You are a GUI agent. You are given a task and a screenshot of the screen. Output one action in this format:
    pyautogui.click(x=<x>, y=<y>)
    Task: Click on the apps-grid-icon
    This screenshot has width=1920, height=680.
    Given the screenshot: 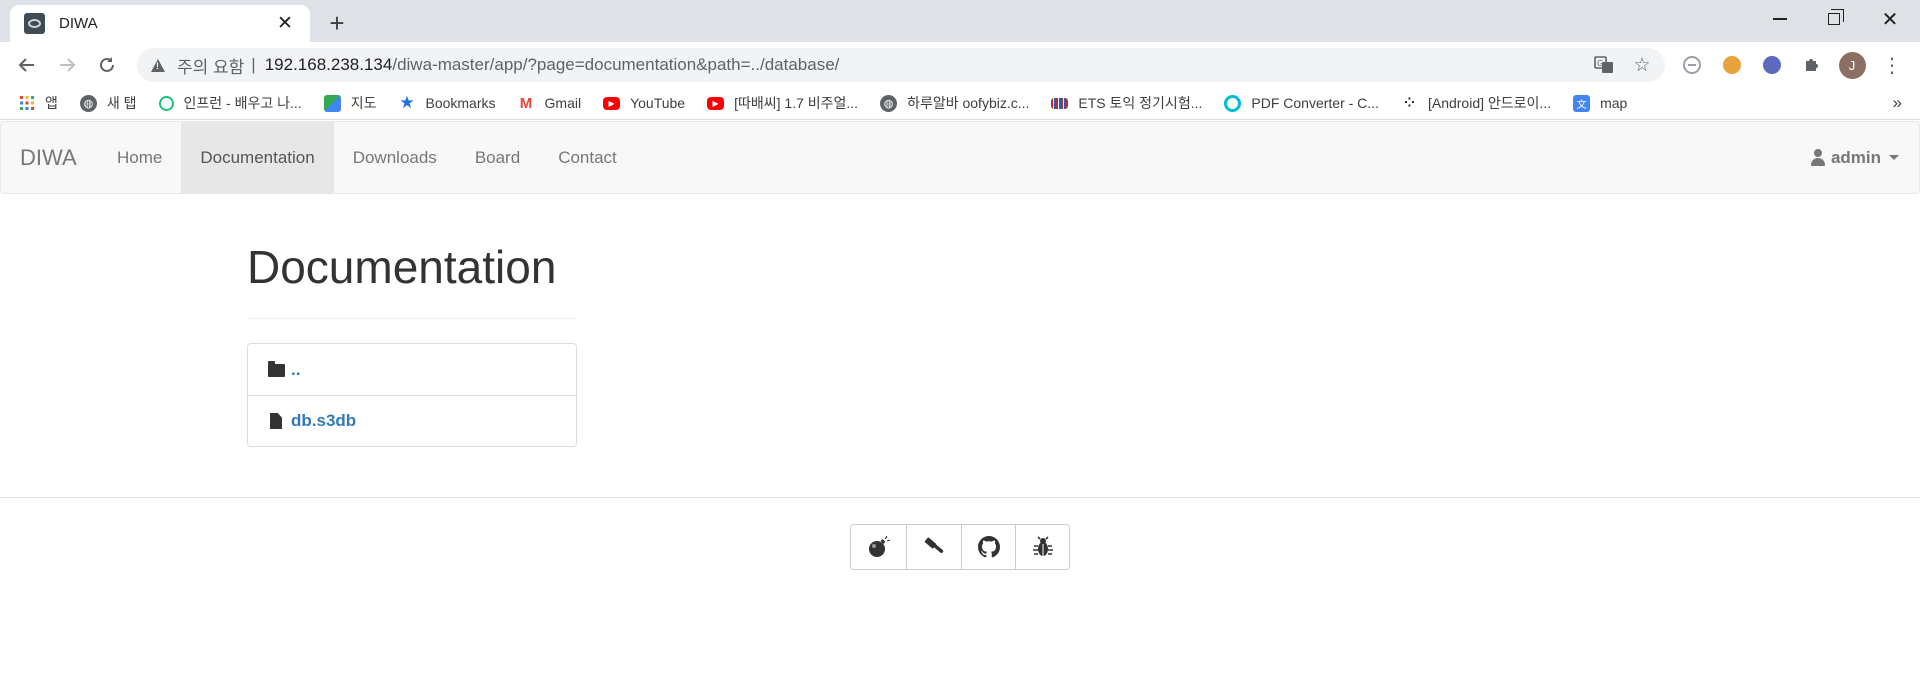 What is the action you would take?
    pyautogui.click(x=26, y=103)
    